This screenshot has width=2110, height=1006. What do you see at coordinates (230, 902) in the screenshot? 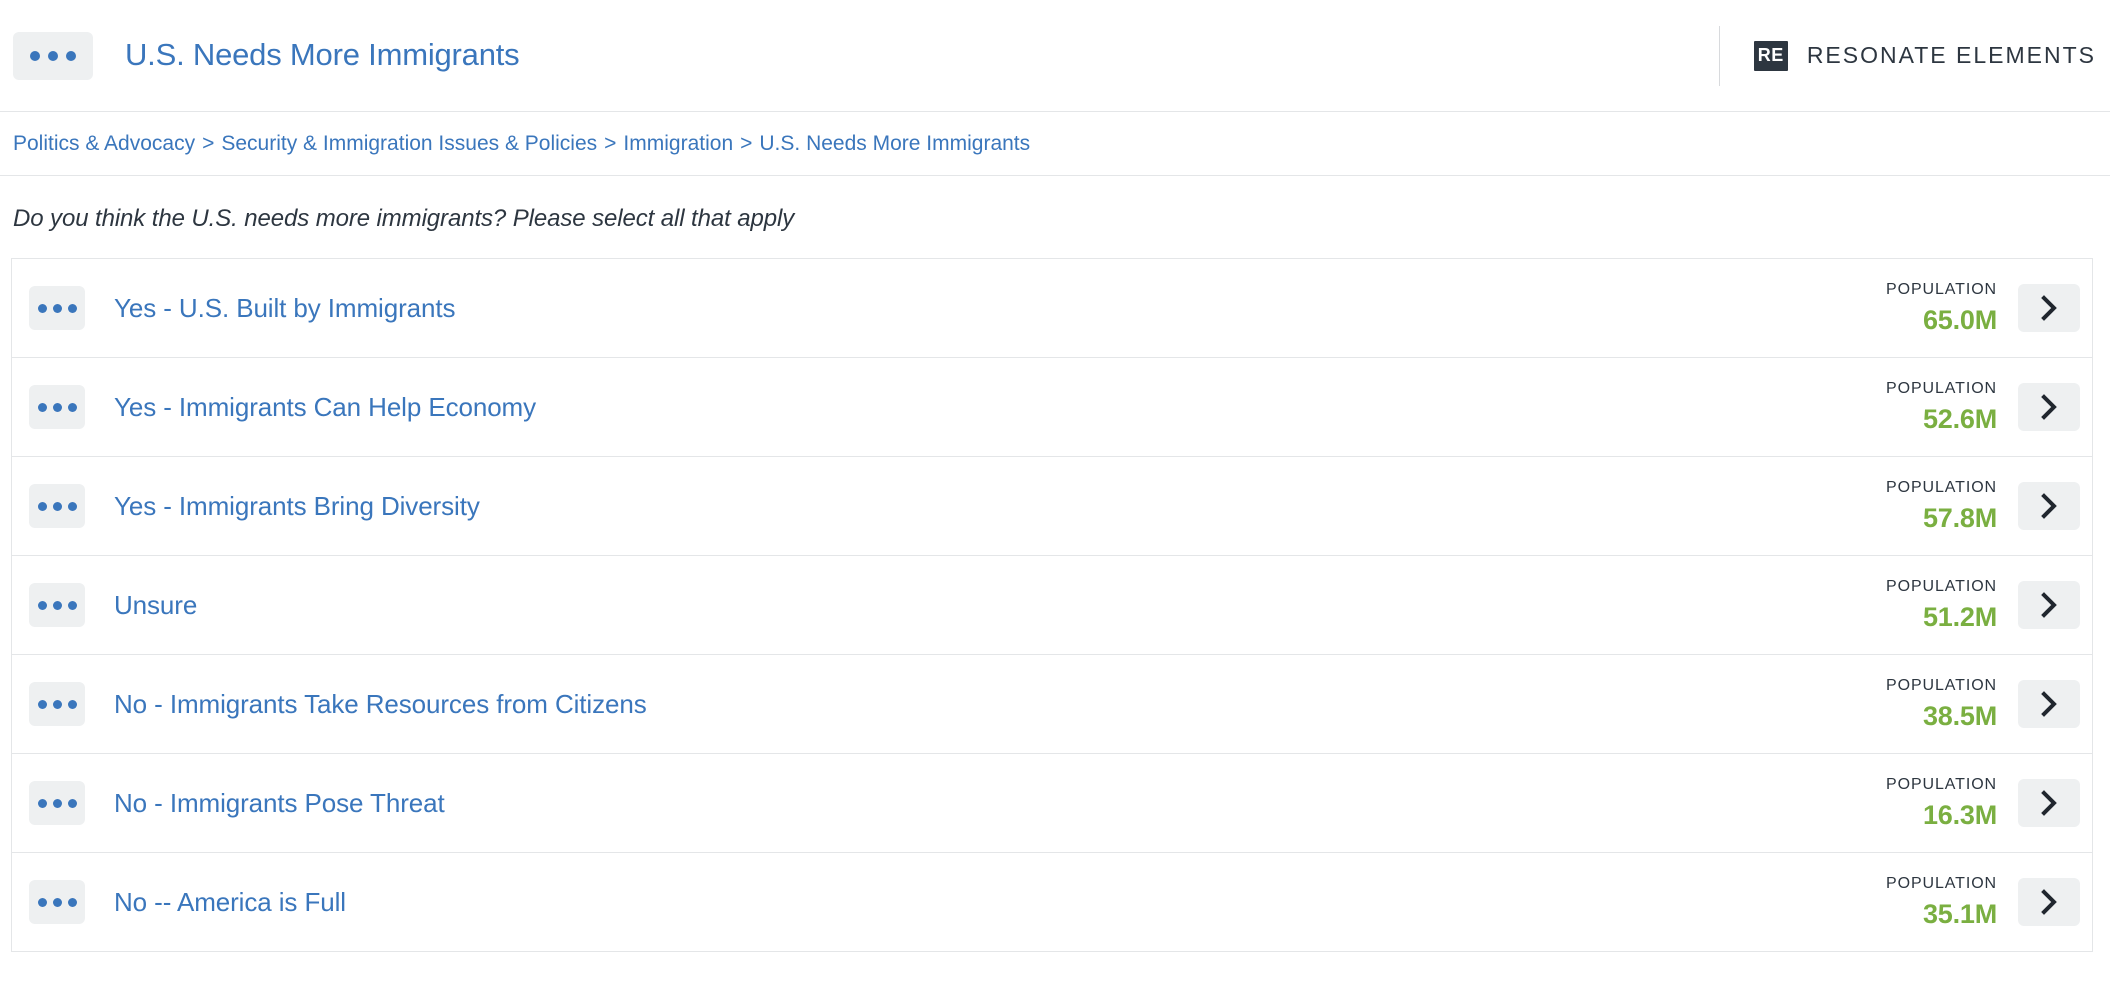
I see `row-label: No -- America is Full` at bounding box center [230, 902].